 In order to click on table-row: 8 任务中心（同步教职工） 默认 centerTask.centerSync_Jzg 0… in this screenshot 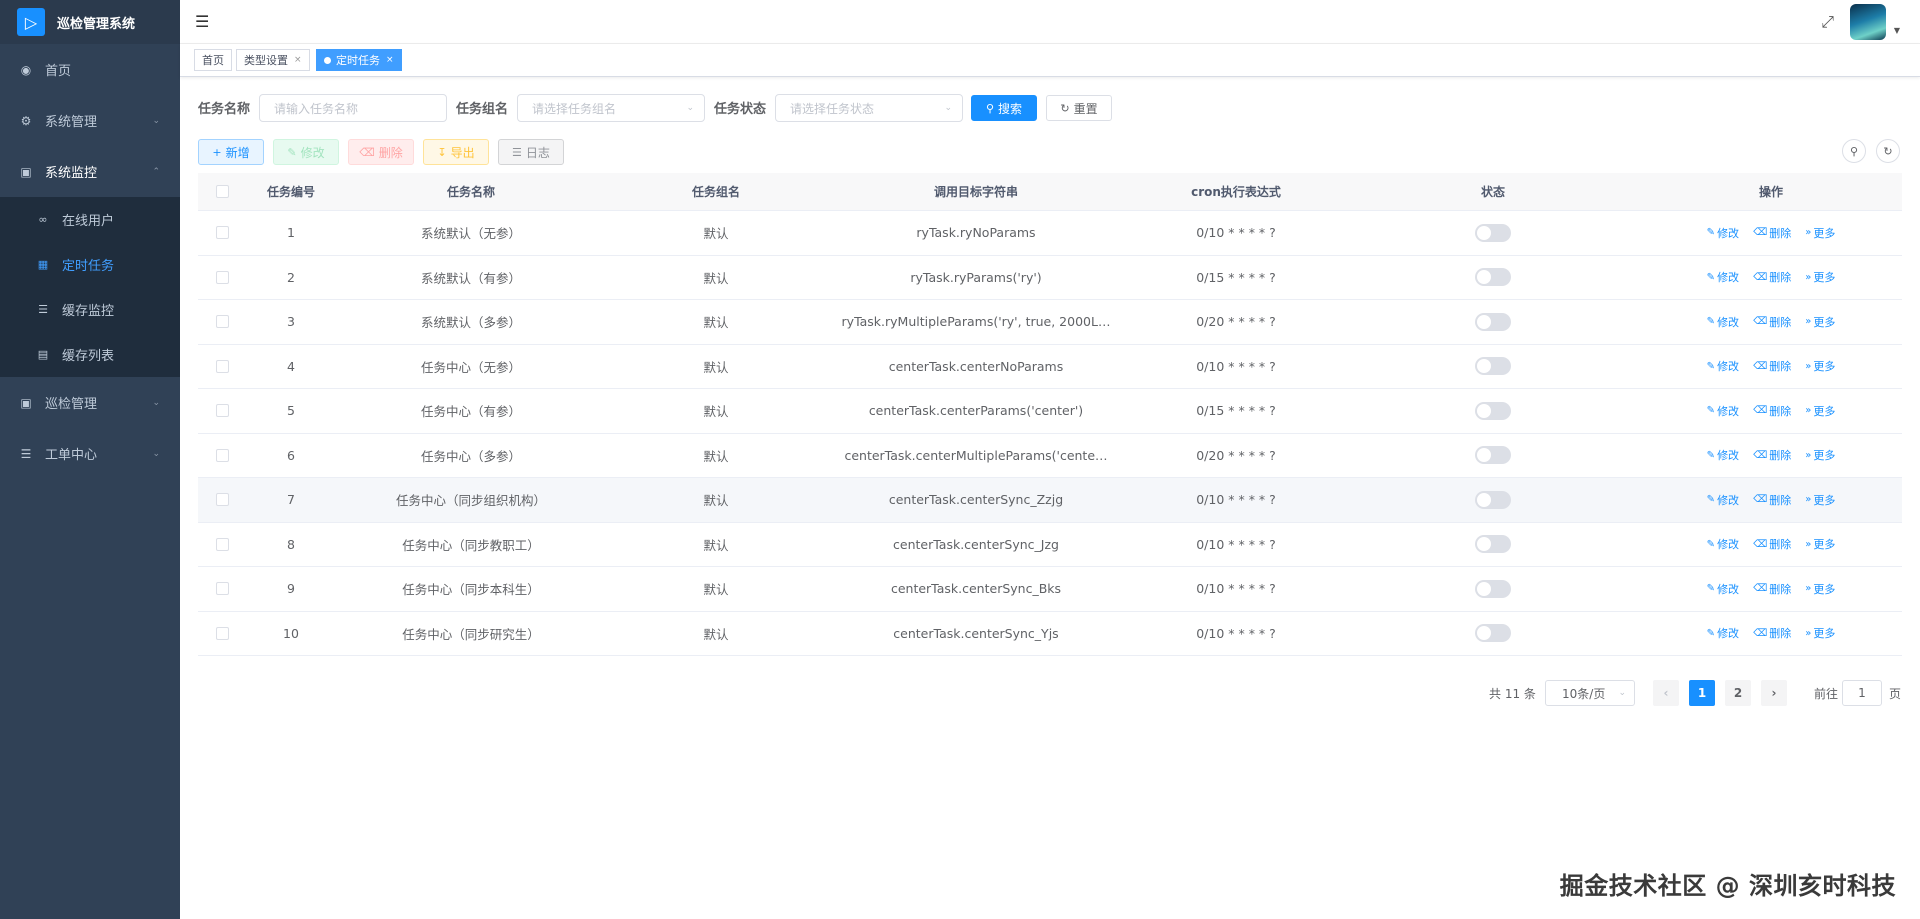, I will do `click(1050, 545)`.